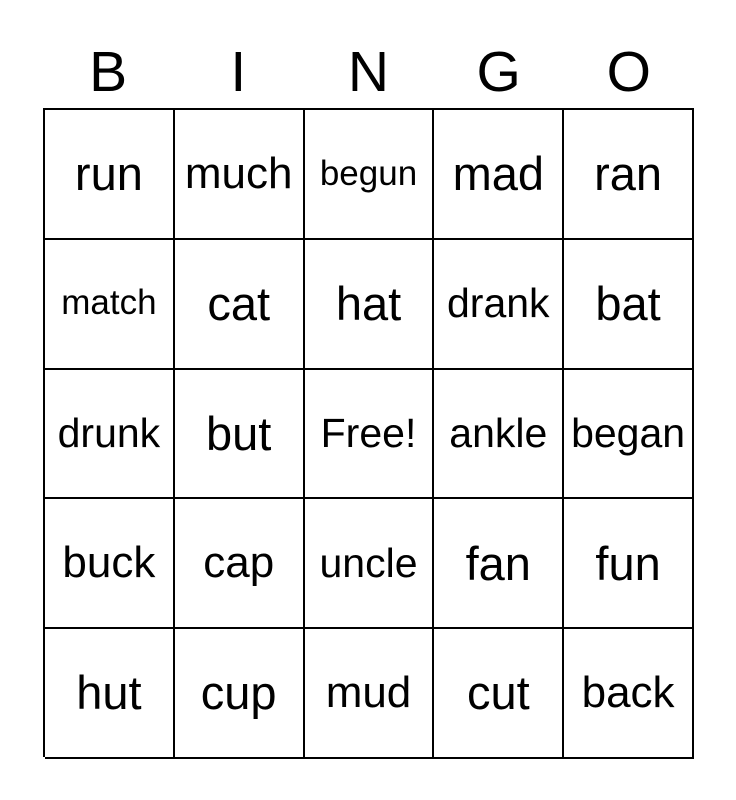 This screenshot has height=800, width=736. I want to click on bingo-cell-g2: drank, so click(499, 304).